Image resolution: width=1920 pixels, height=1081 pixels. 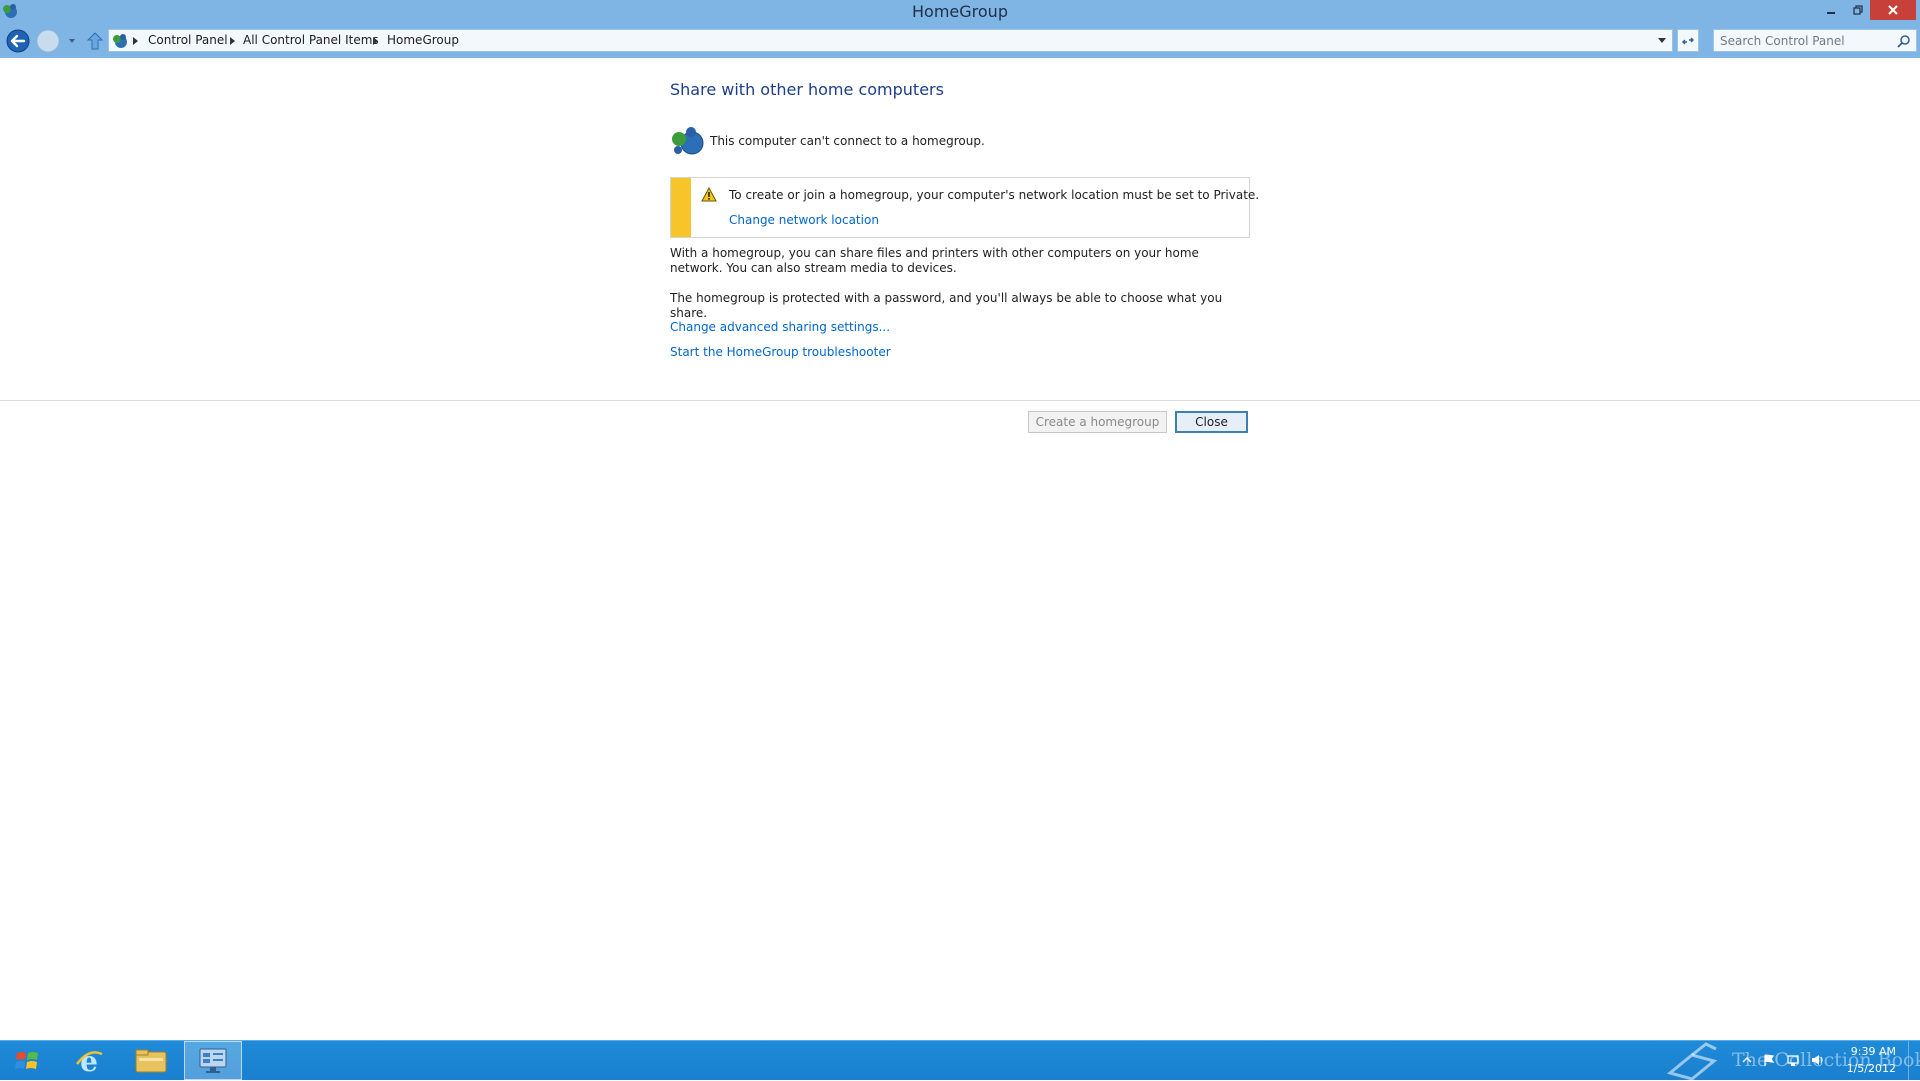 I want to click on volume-icon, so click(x=1817, y=1060).